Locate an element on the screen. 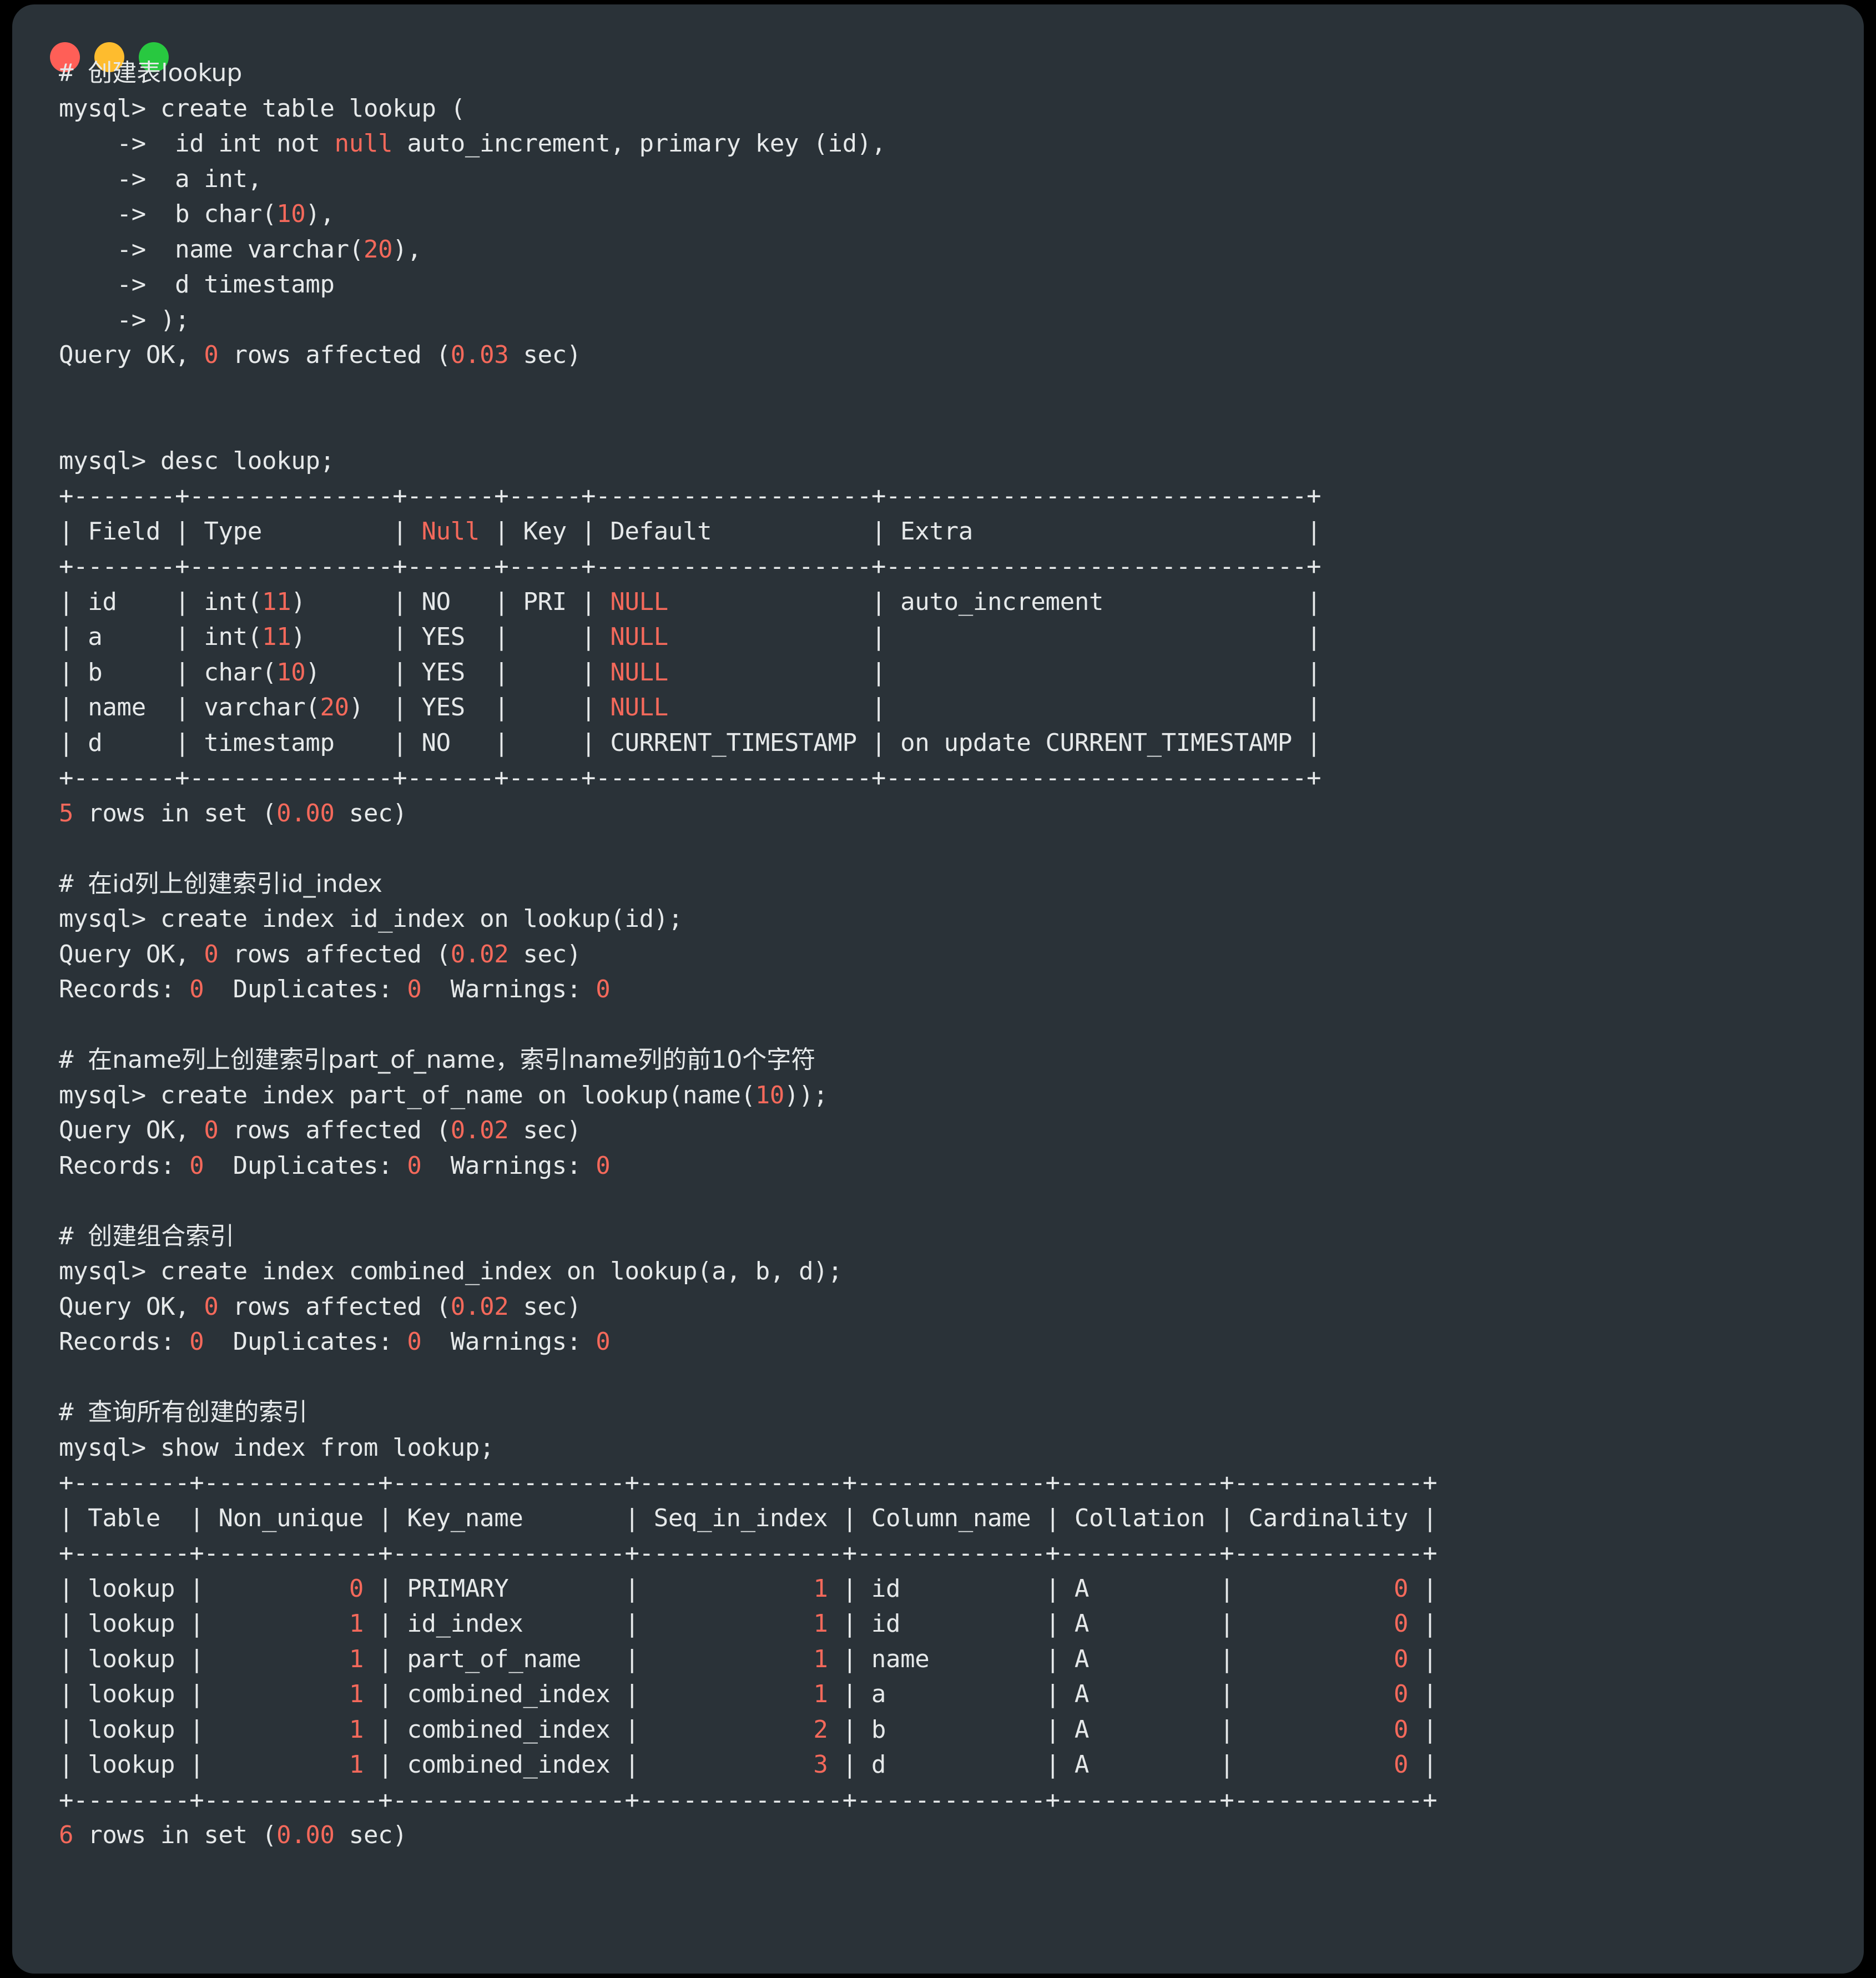  terminal-text: mysql> create table lookup ( is located at coordinates (262, 108).